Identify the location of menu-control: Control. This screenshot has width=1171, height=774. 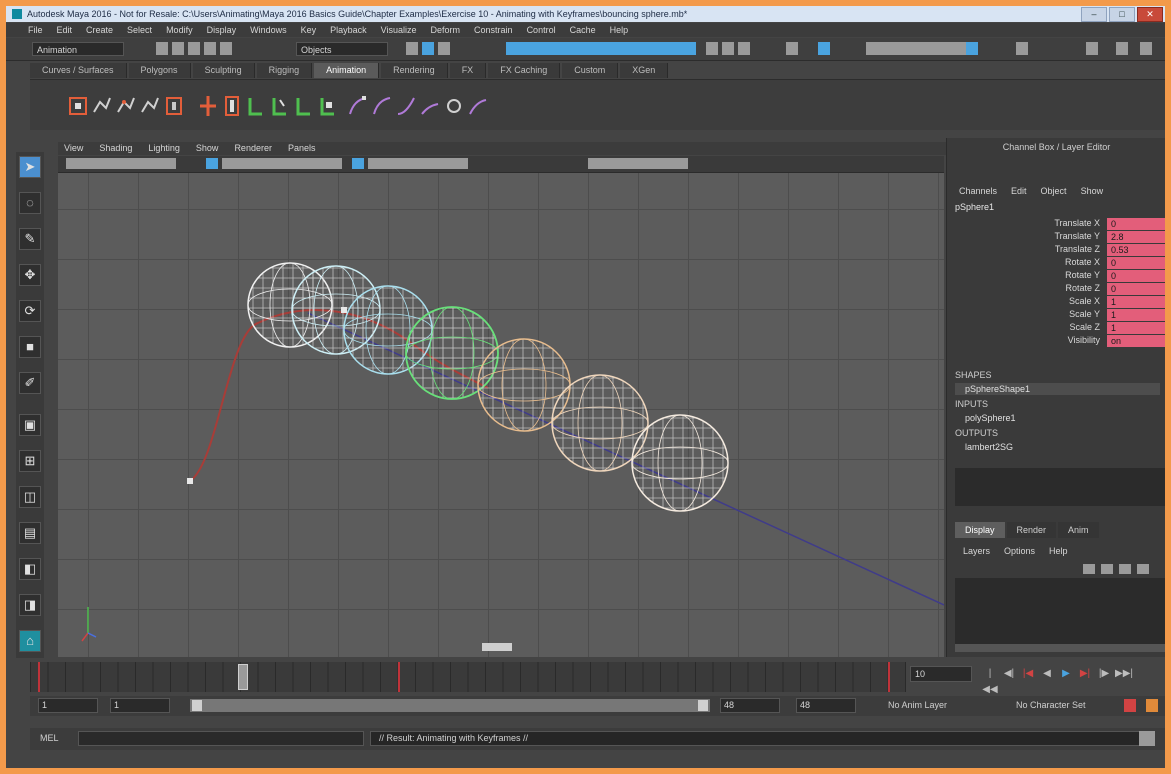
(541, 30).